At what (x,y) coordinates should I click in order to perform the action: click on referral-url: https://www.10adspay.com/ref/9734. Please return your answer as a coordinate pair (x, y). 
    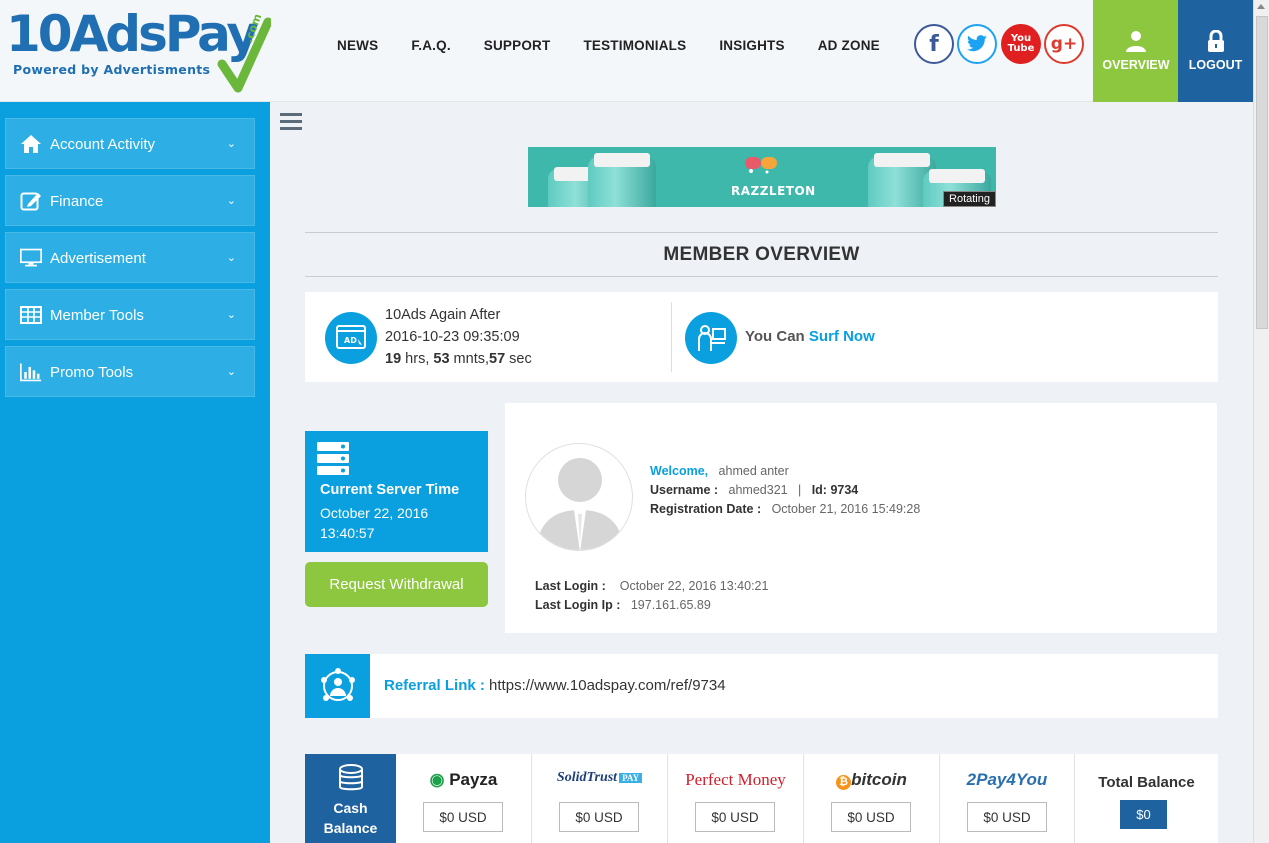
    Looking at the image, I should click on (607, 685).